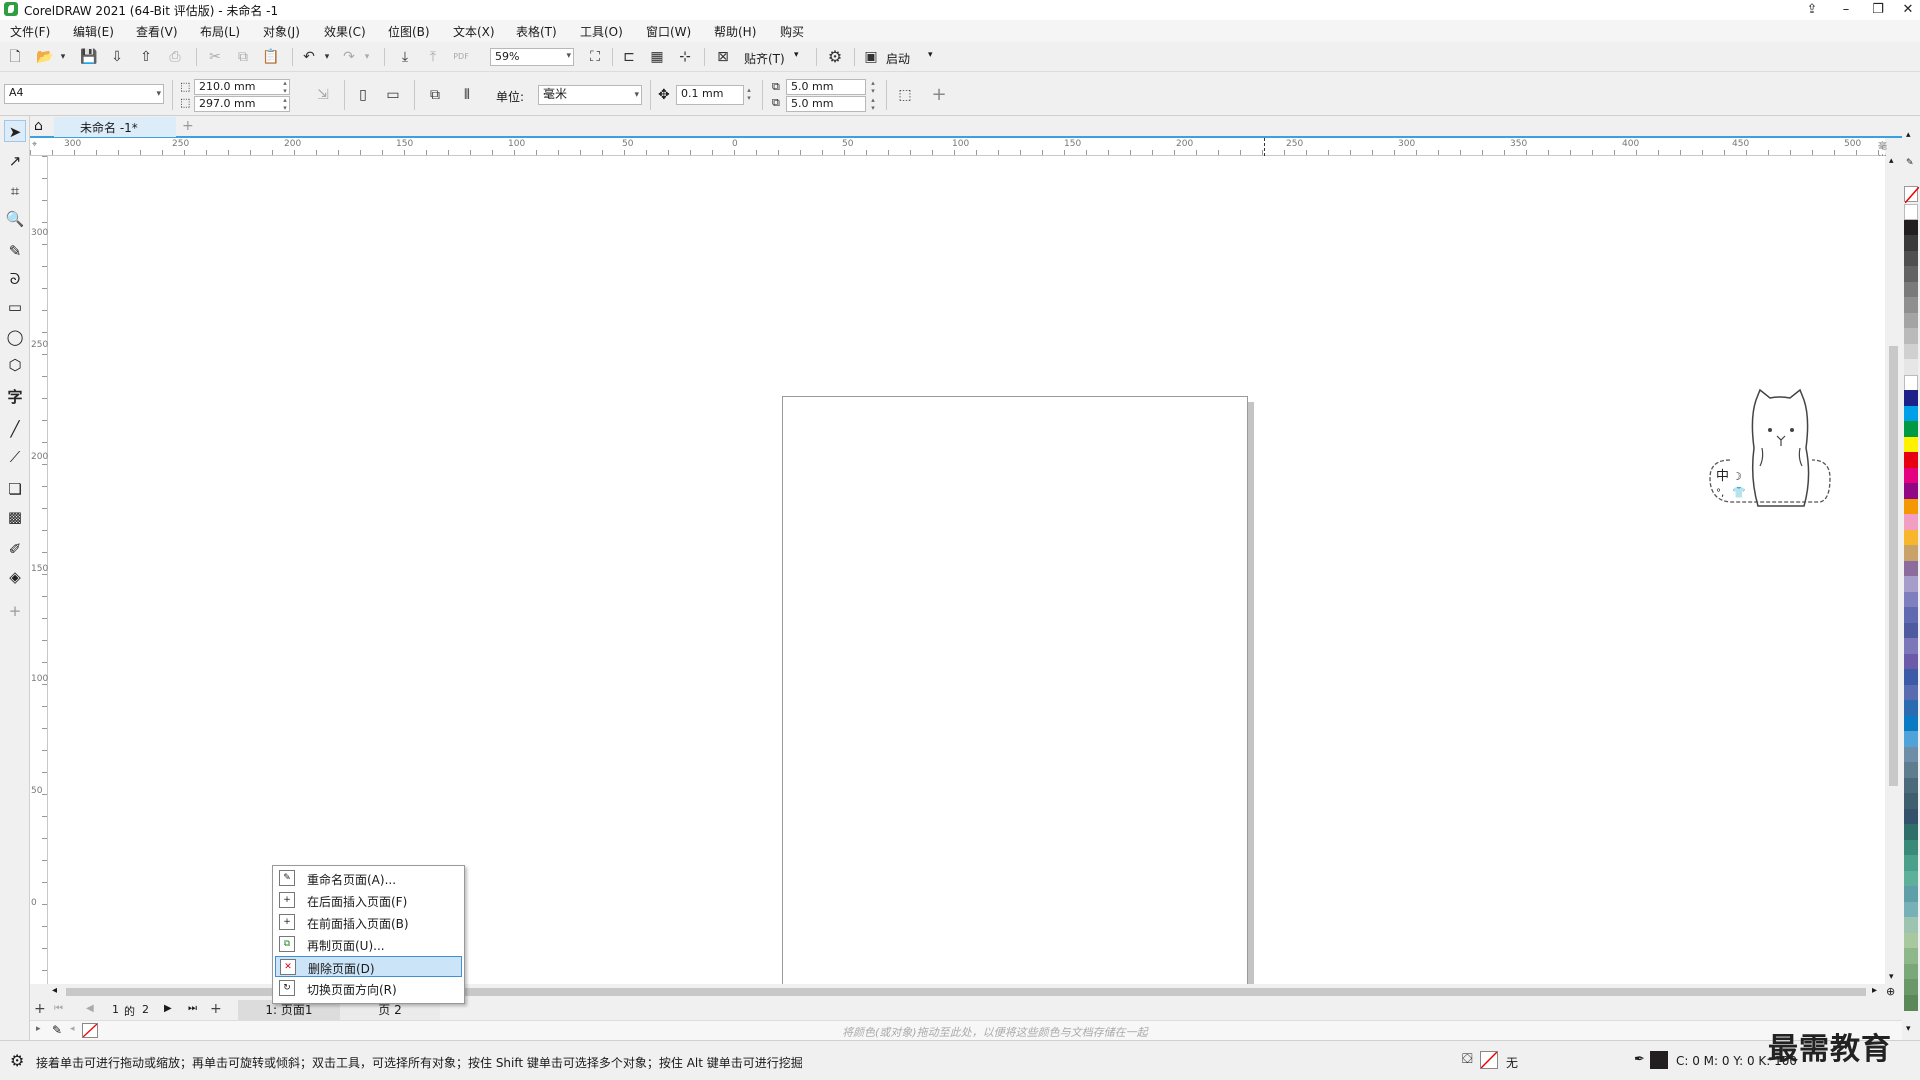  I want to click on nudge-spin-icon: ▴ ▾, so click(749, 94).